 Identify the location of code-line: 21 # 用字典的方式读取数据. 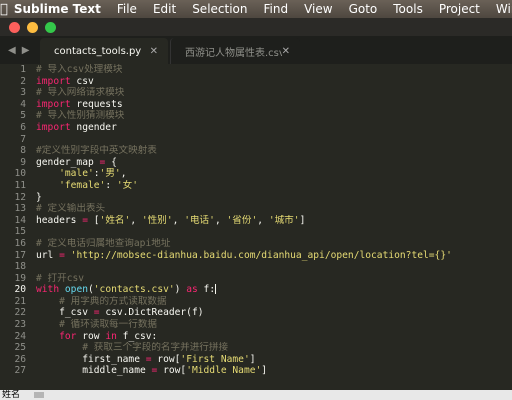
(256, 302).